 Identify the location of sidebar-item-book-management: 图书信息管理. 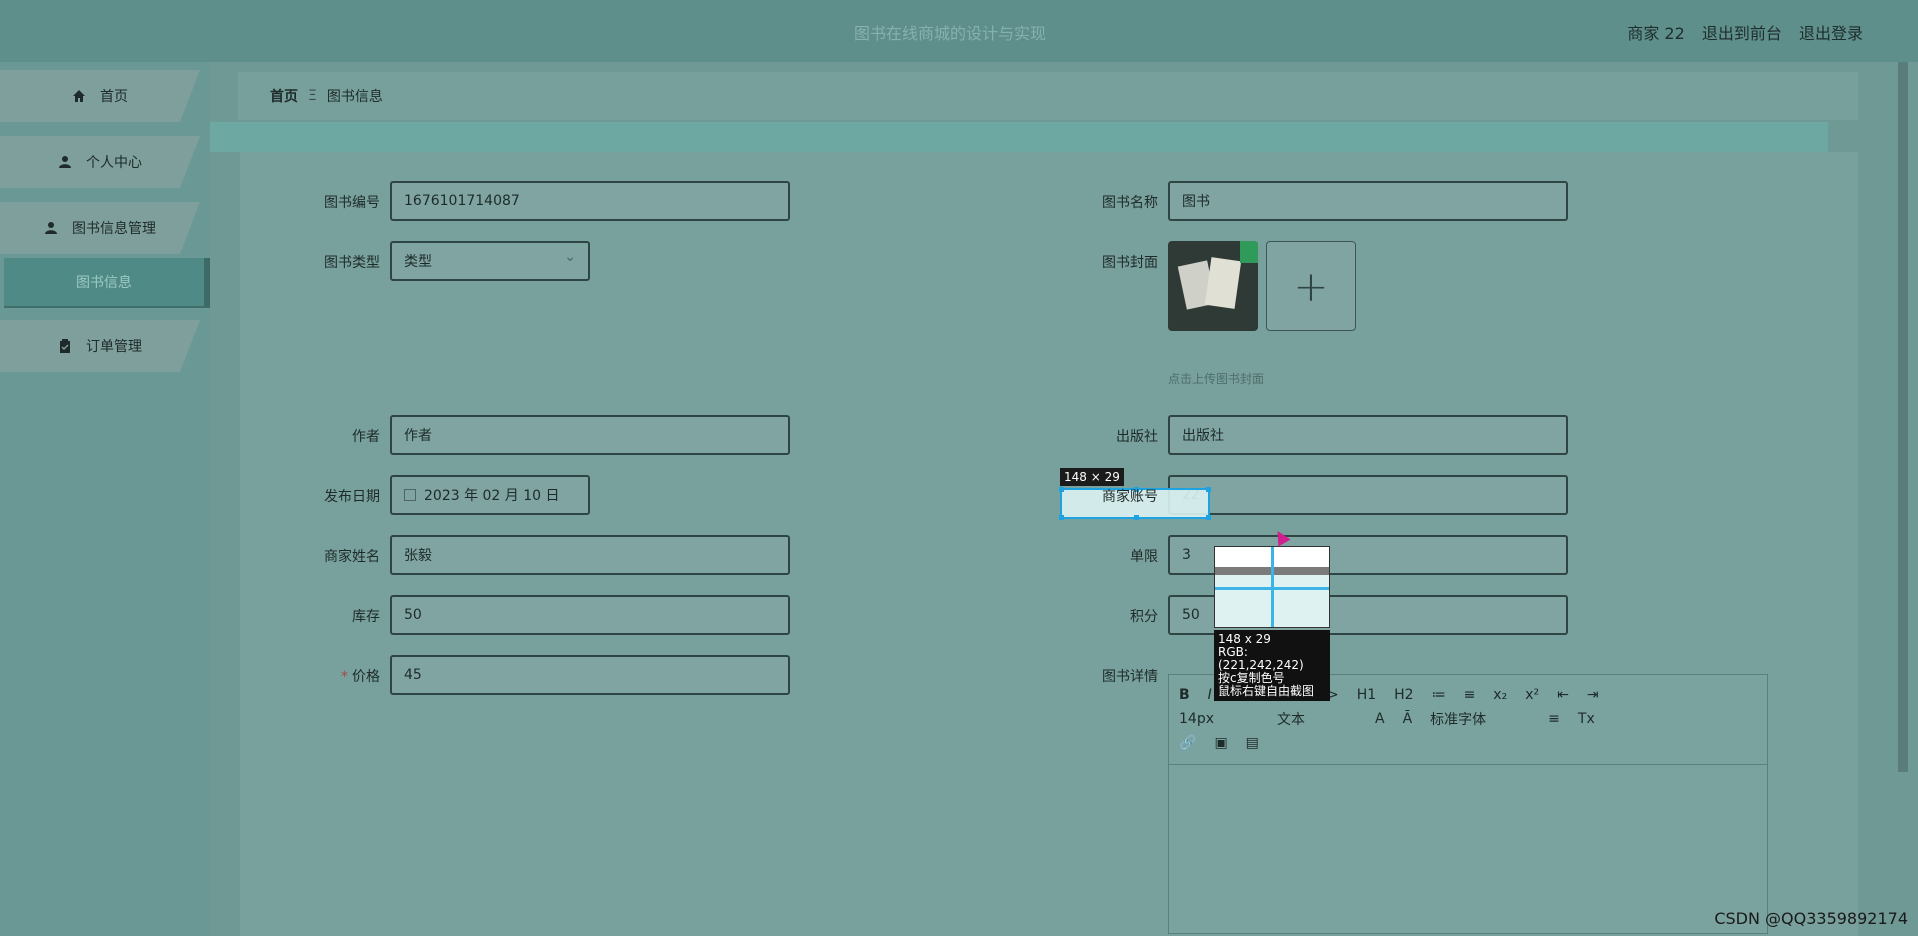
(100, 228).